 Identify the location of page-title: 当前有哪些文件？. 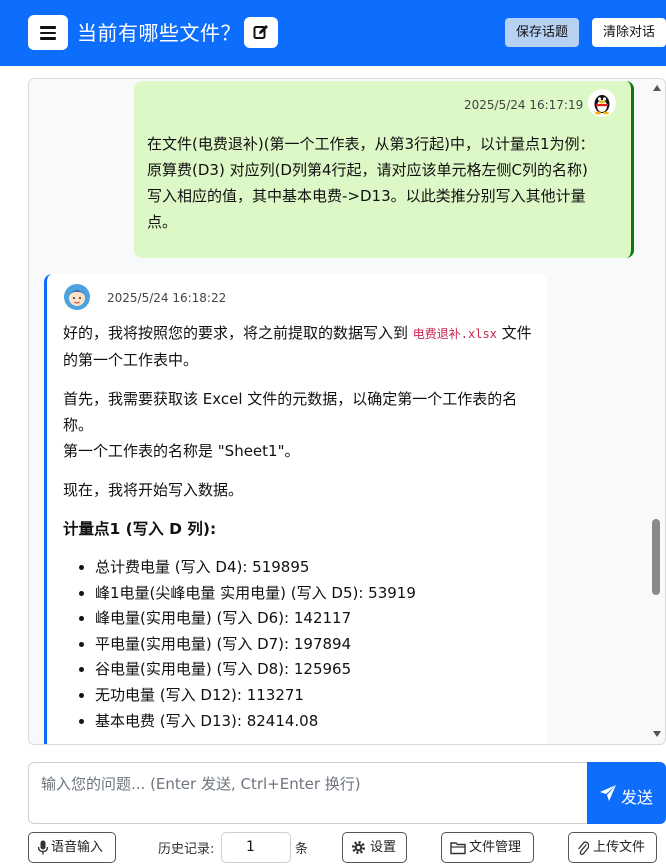
(159, 33).